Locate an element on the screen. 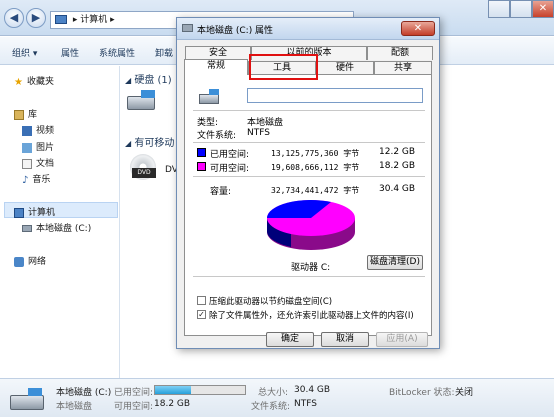 This screenshot has width=554, height=417. used-space-gb: 12.2 GB is located at coordinates (397, 152).